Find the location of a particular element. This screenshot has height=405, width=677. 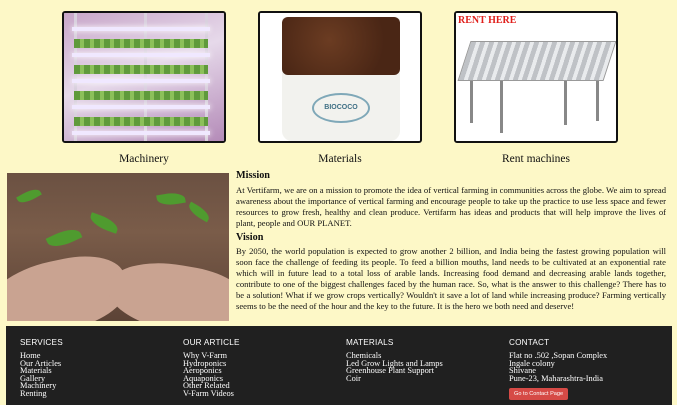

machinery-image is located at coordinates (144, 77).